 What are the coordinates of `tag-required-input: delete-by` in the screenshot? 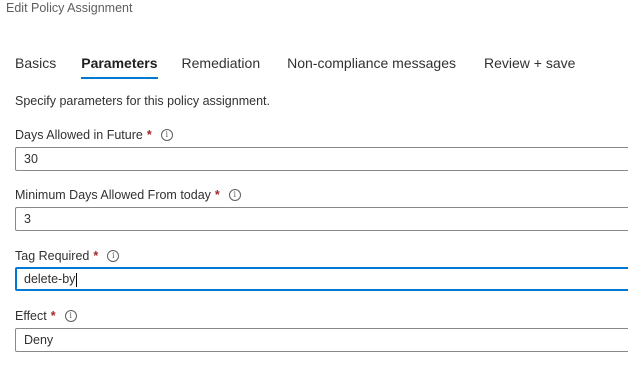 It's located at (321, 279).